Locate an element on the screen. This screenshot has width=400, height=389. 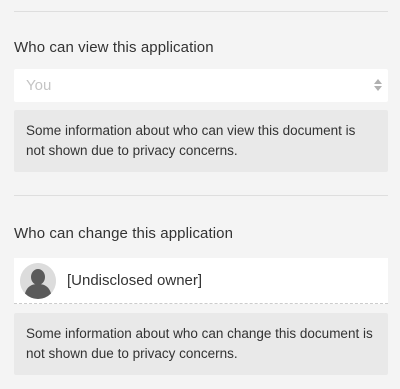
select-arrows-icon is located at coordinates (378, 85).